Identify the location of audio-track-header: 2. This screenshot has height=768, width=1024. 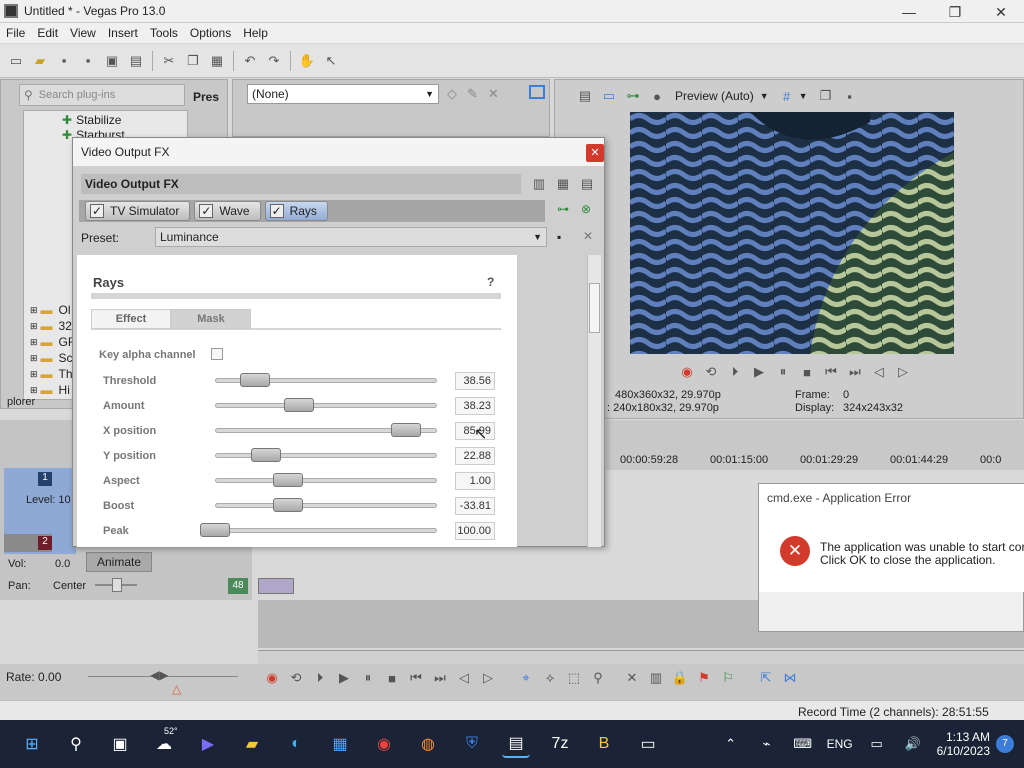
(28, 543).